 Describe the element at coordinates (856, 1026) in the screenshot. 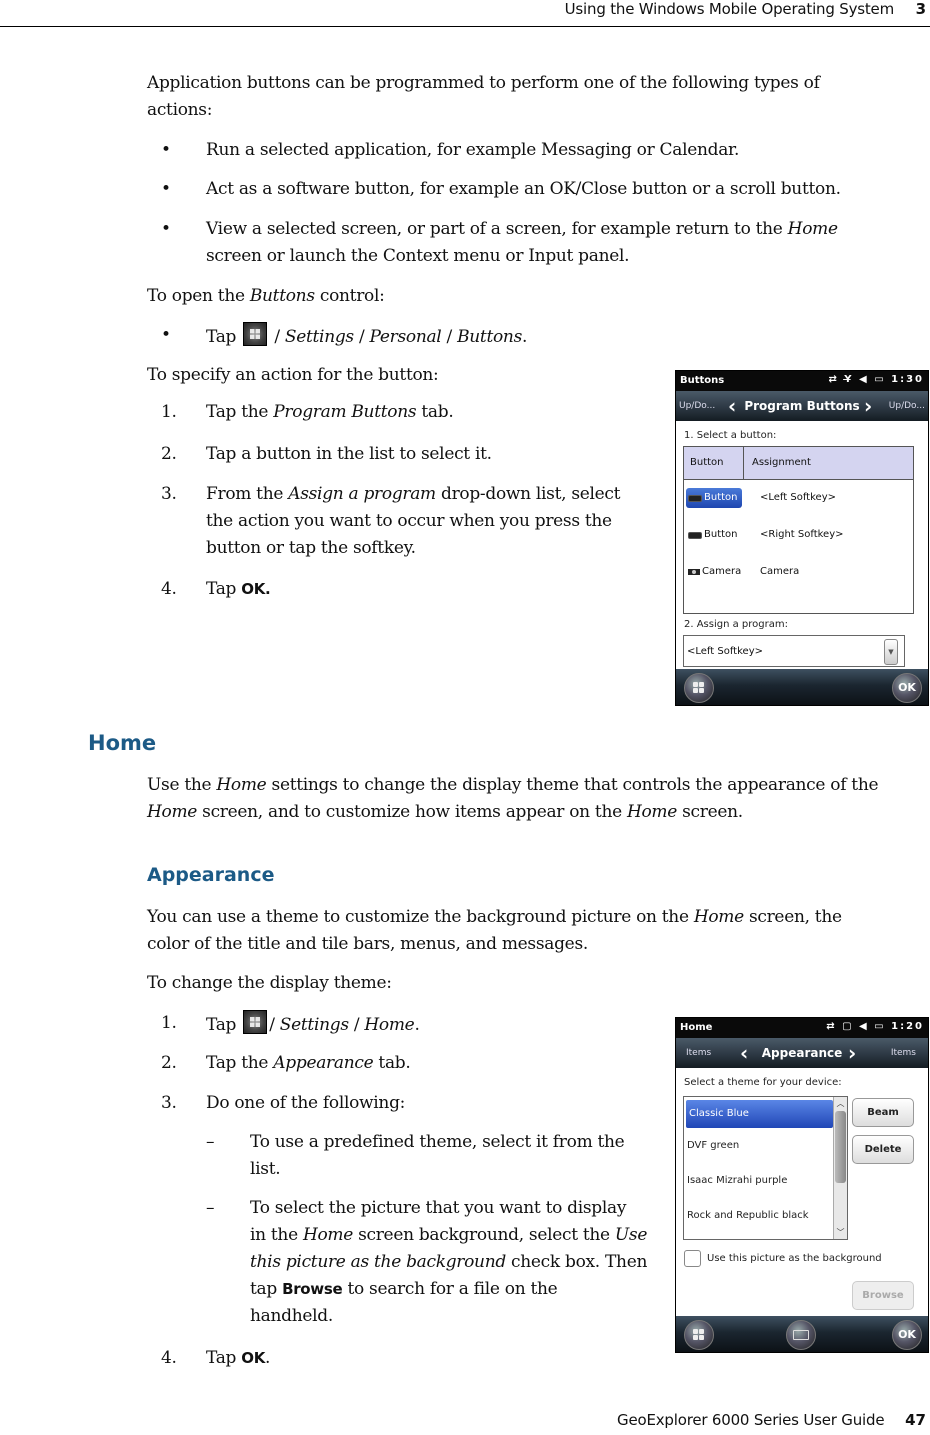

I see `status-icon-glyphs: ⇄ ▢ ◀ ▭` at that location.